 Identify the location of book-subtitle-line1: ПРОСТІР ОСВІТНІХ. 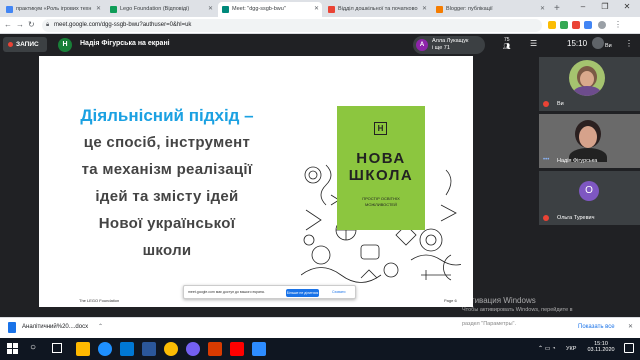
(381, 198).